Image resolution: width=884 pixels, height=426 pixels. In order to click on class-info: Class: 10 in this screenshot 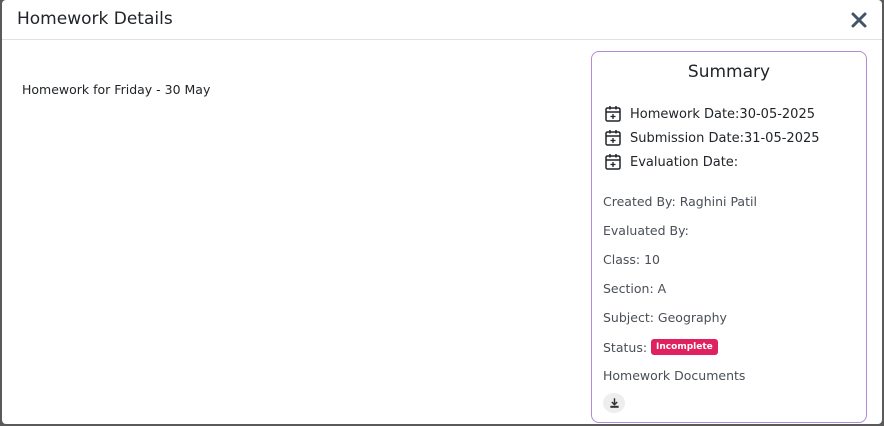, I will do `click(631, 259)`.